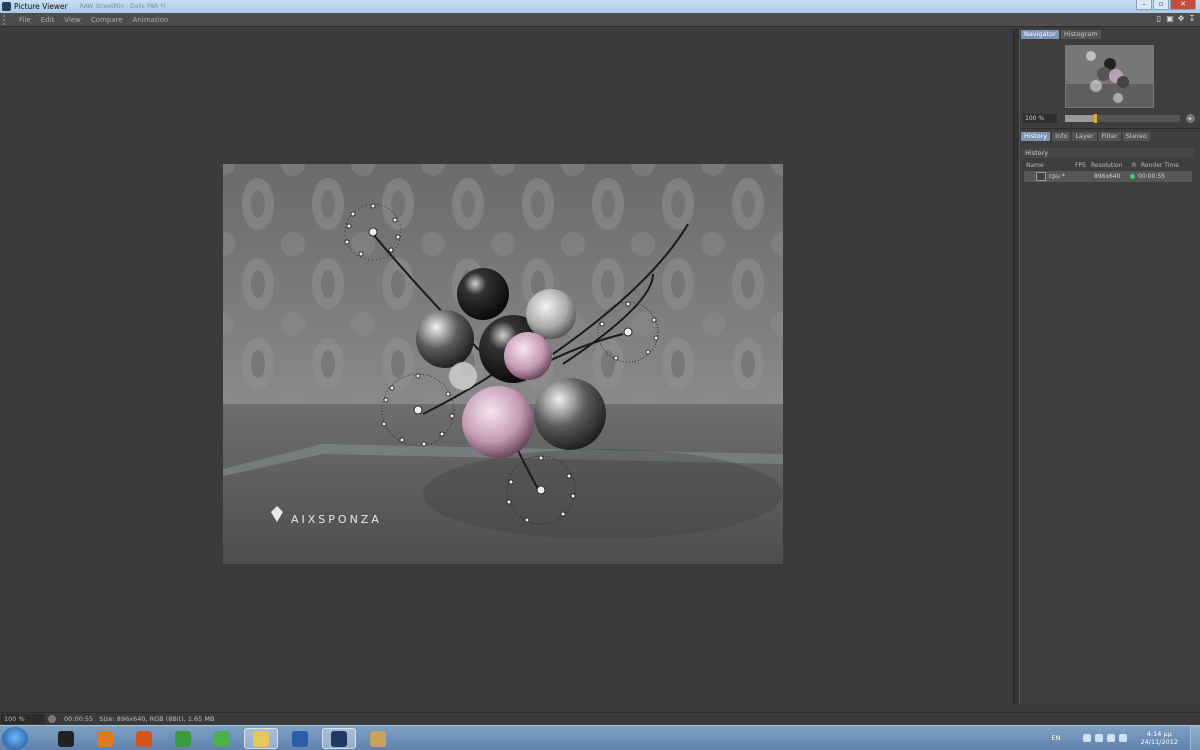 The width and height of the screenshot is (1200, 750). I want to click on clock: 4:14 μμ 24/11/2012, so click(1159, 738).